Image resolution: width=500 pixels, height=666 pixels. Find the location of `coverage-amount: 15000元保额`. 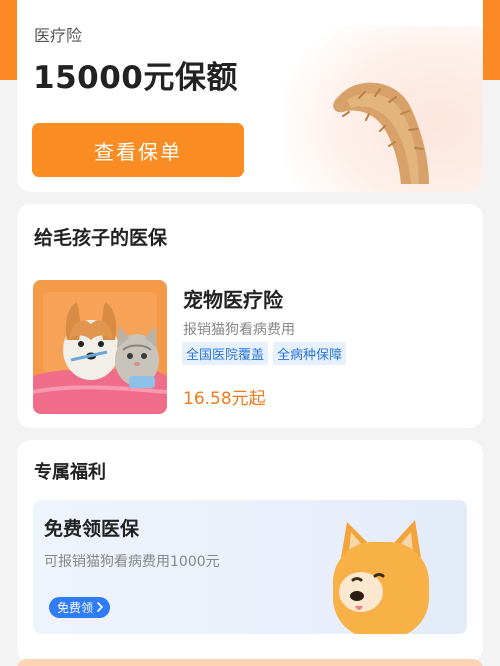

coverage-amount: 15000元保额 is located at coordinates (135, 78).